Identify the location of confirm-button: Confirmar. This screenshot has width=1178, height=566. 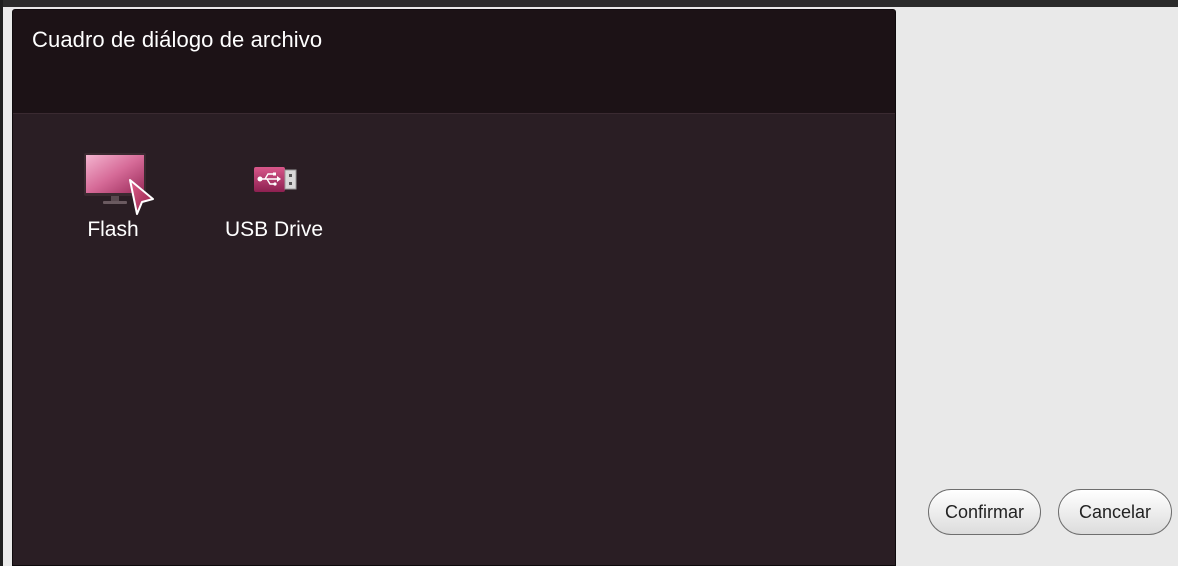
(984, 512).